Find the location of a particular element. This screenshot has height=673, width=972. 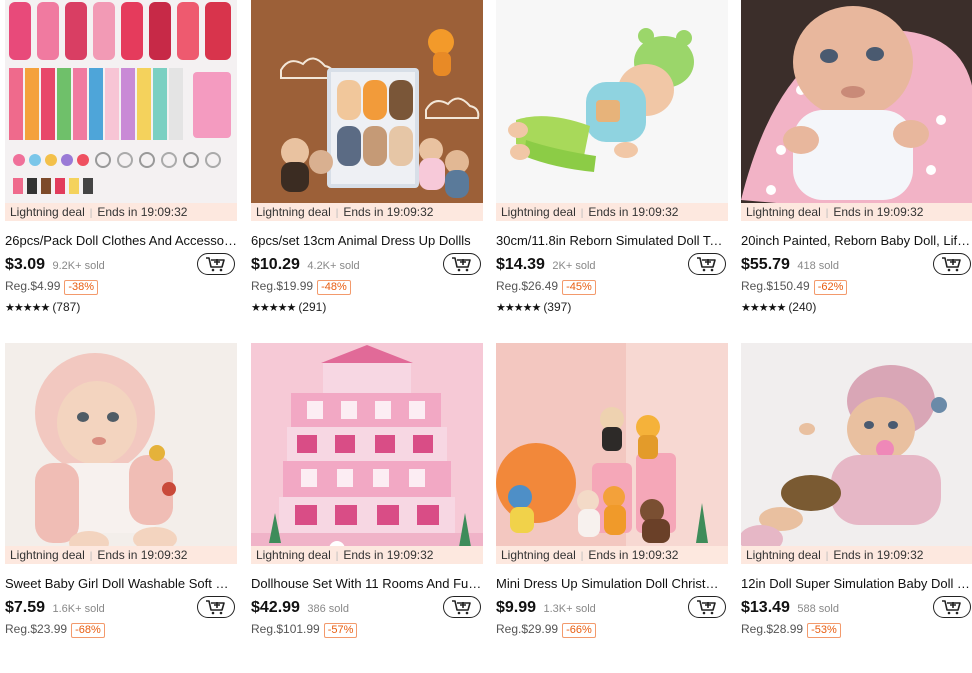

rating-row: ★★★★★ (787) is located at coordinates (42, 308).